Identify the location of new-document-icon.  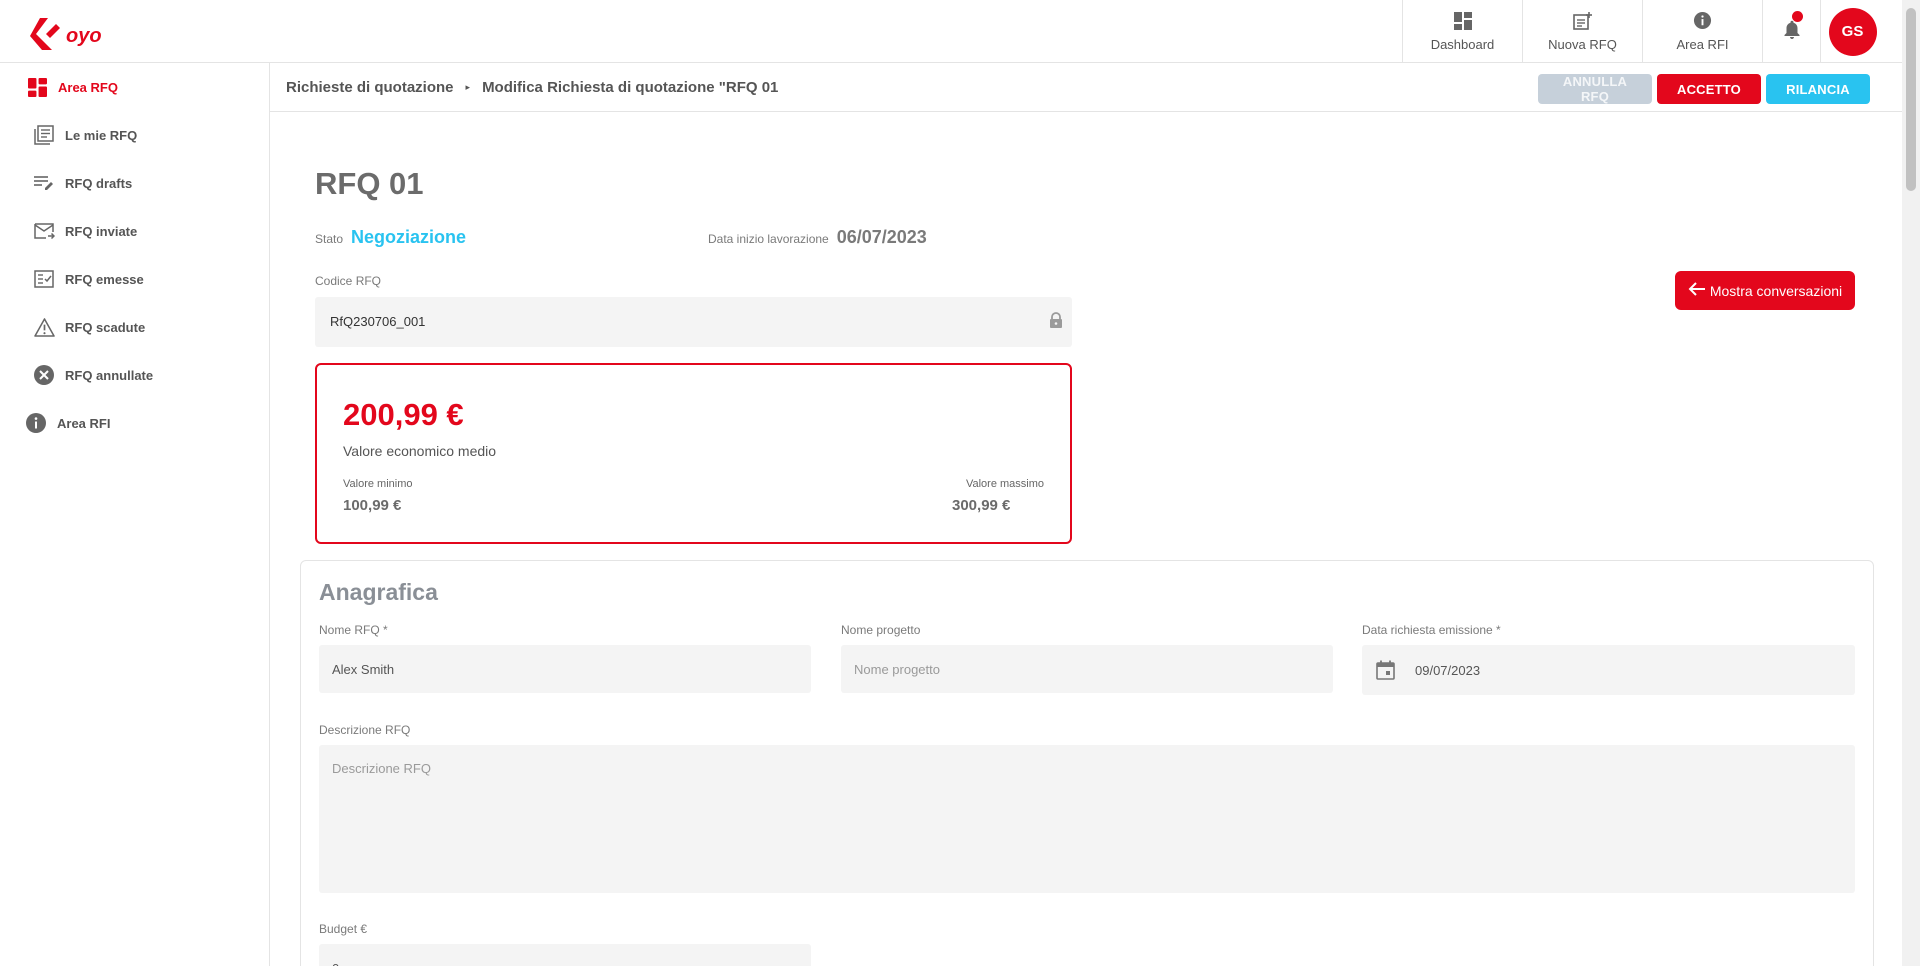
(1582, 24).